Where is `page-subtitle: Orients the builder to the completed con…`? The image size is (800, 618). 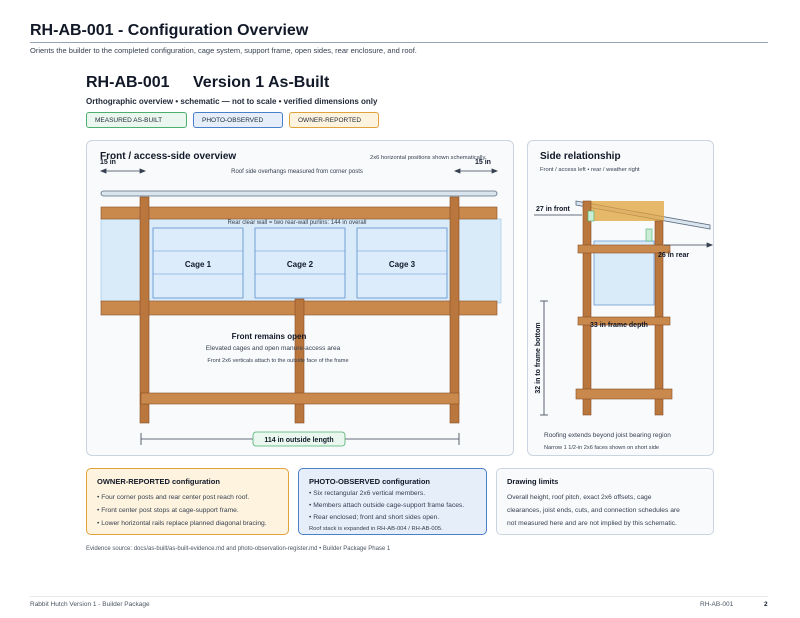 page-subtitle: Orients the builder to the completed con… is located at coordinates (223, 50).